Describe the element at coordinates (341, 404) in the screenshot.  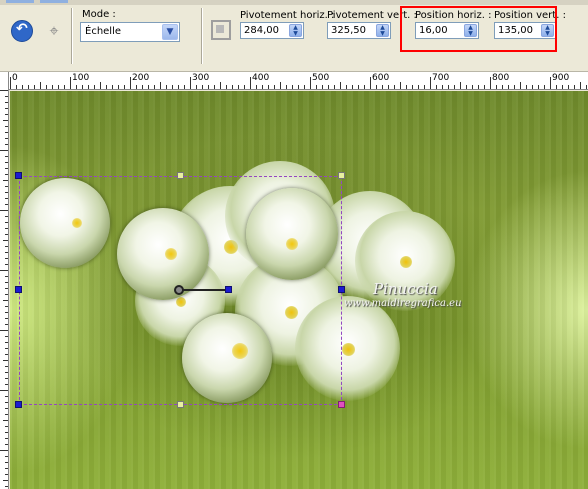
I see `deform-handle-bottom-right` at that location.